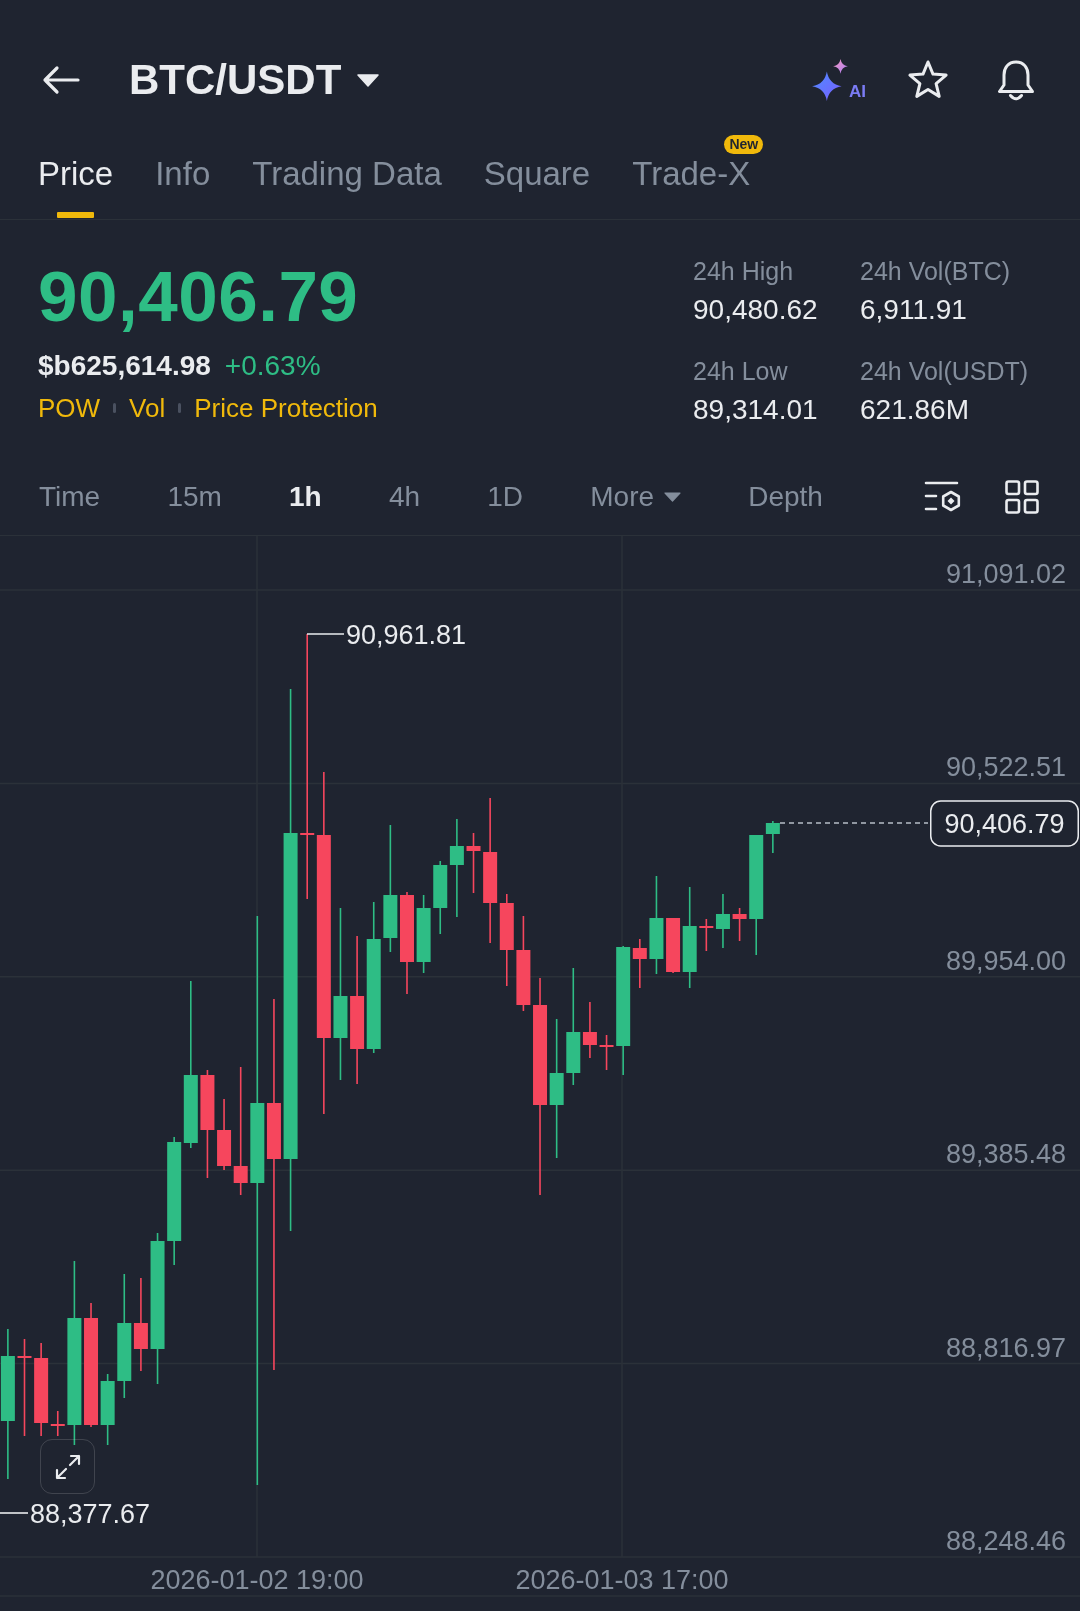  I want to click on stat-label: 24h Vol(USDT), so click(944, 371).